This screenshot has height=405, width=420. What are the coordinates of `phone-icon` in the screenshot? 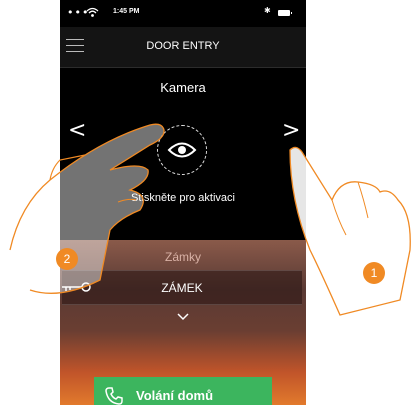 It's located at (114, 396).